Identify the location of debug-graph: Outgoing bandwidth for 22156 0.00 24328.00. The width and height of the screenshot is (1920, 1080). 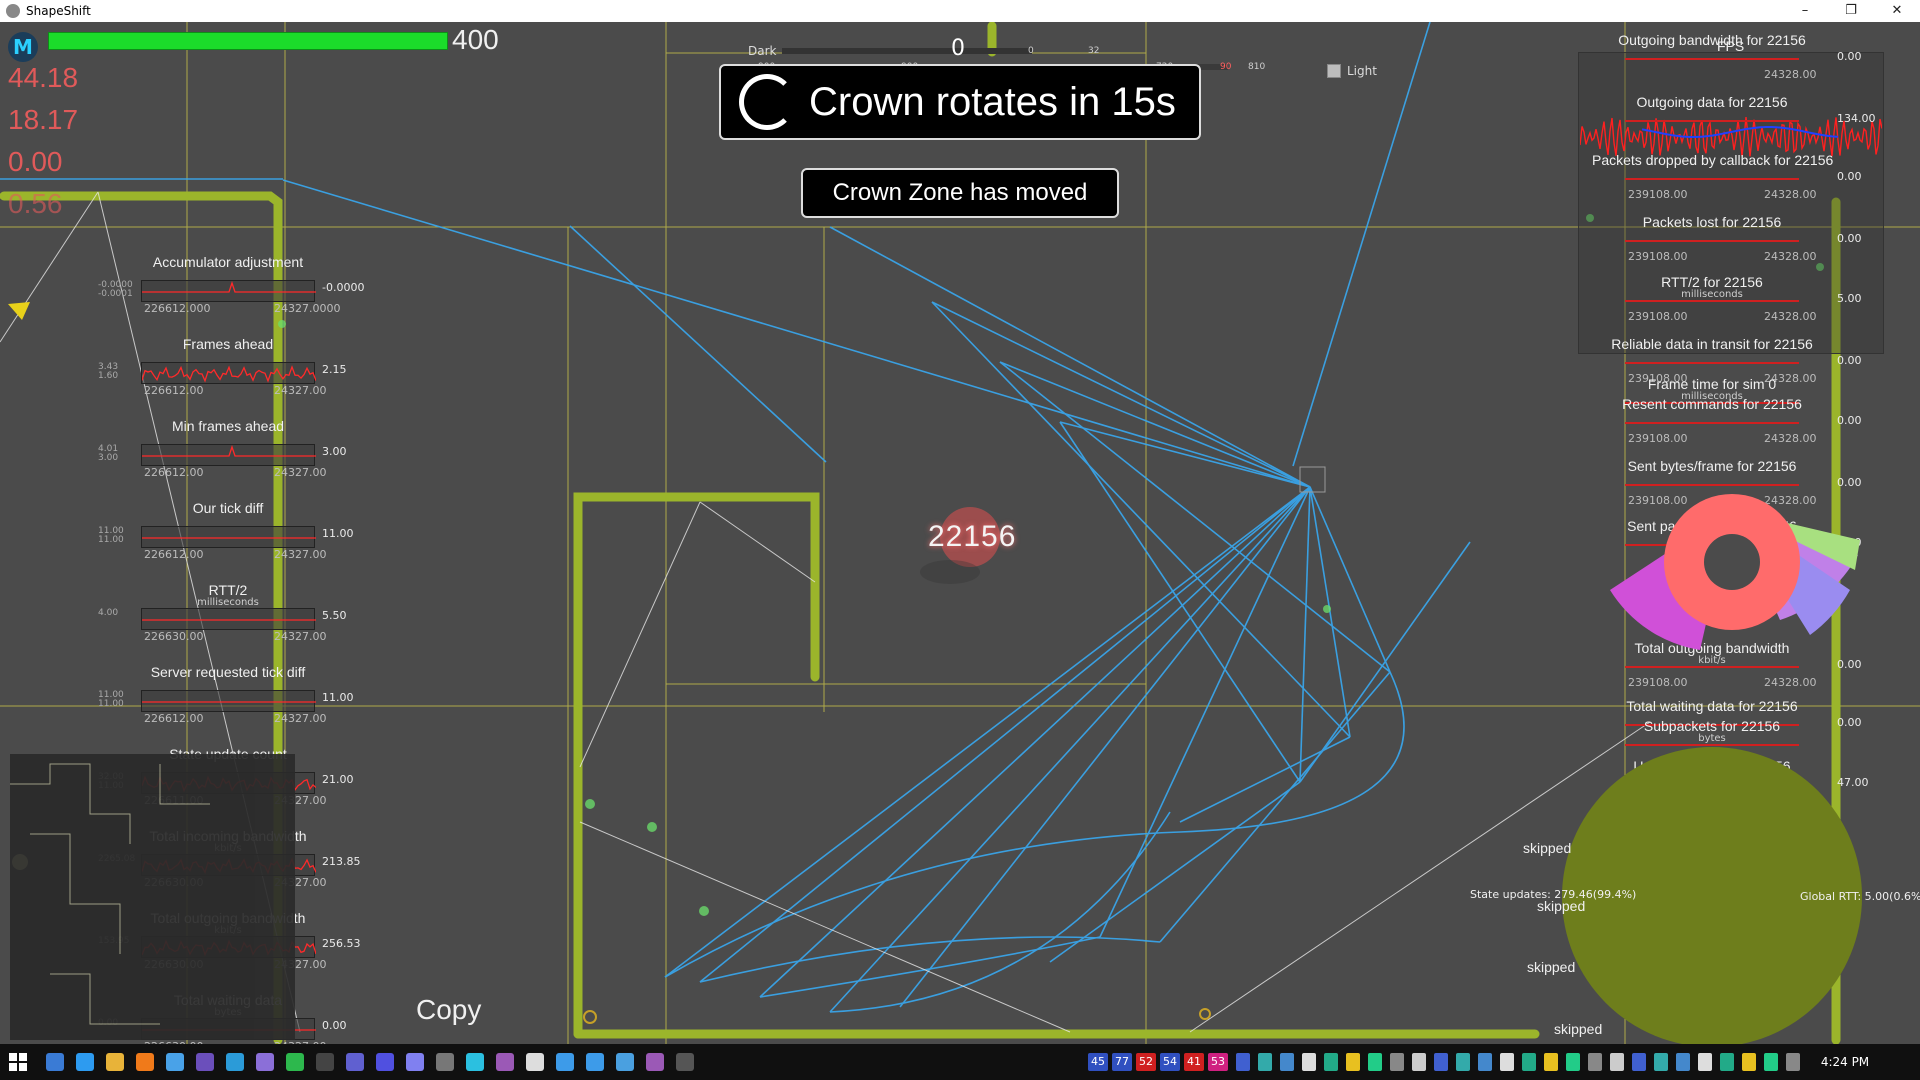
(1726, 56).